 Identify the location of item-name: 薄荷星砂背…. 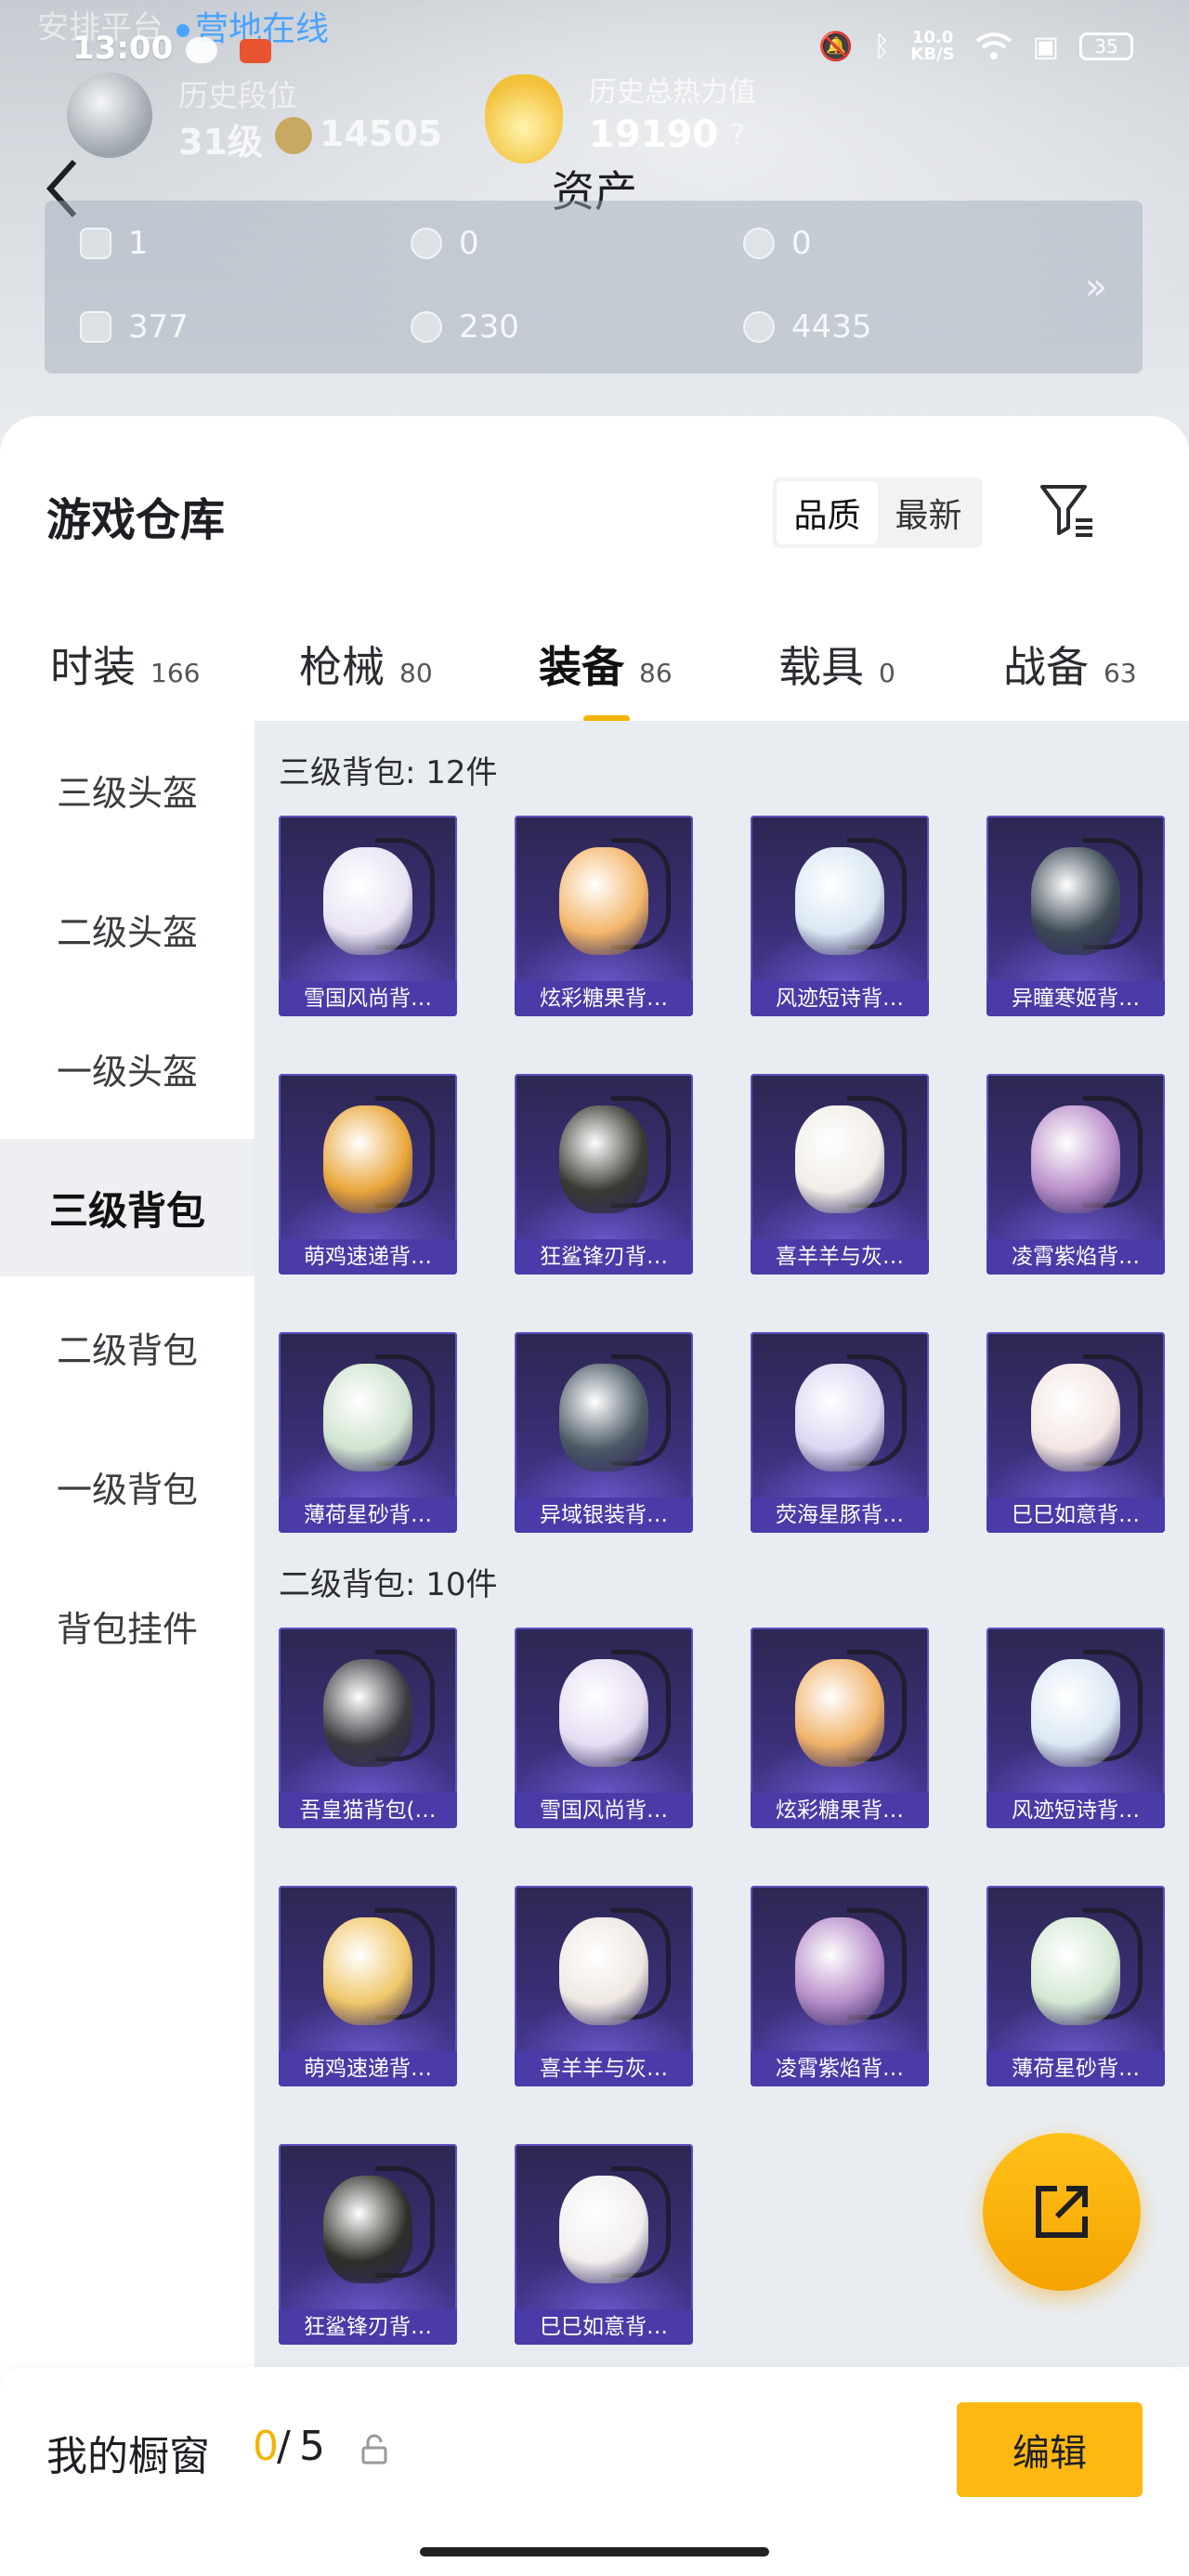
(368, 1515).